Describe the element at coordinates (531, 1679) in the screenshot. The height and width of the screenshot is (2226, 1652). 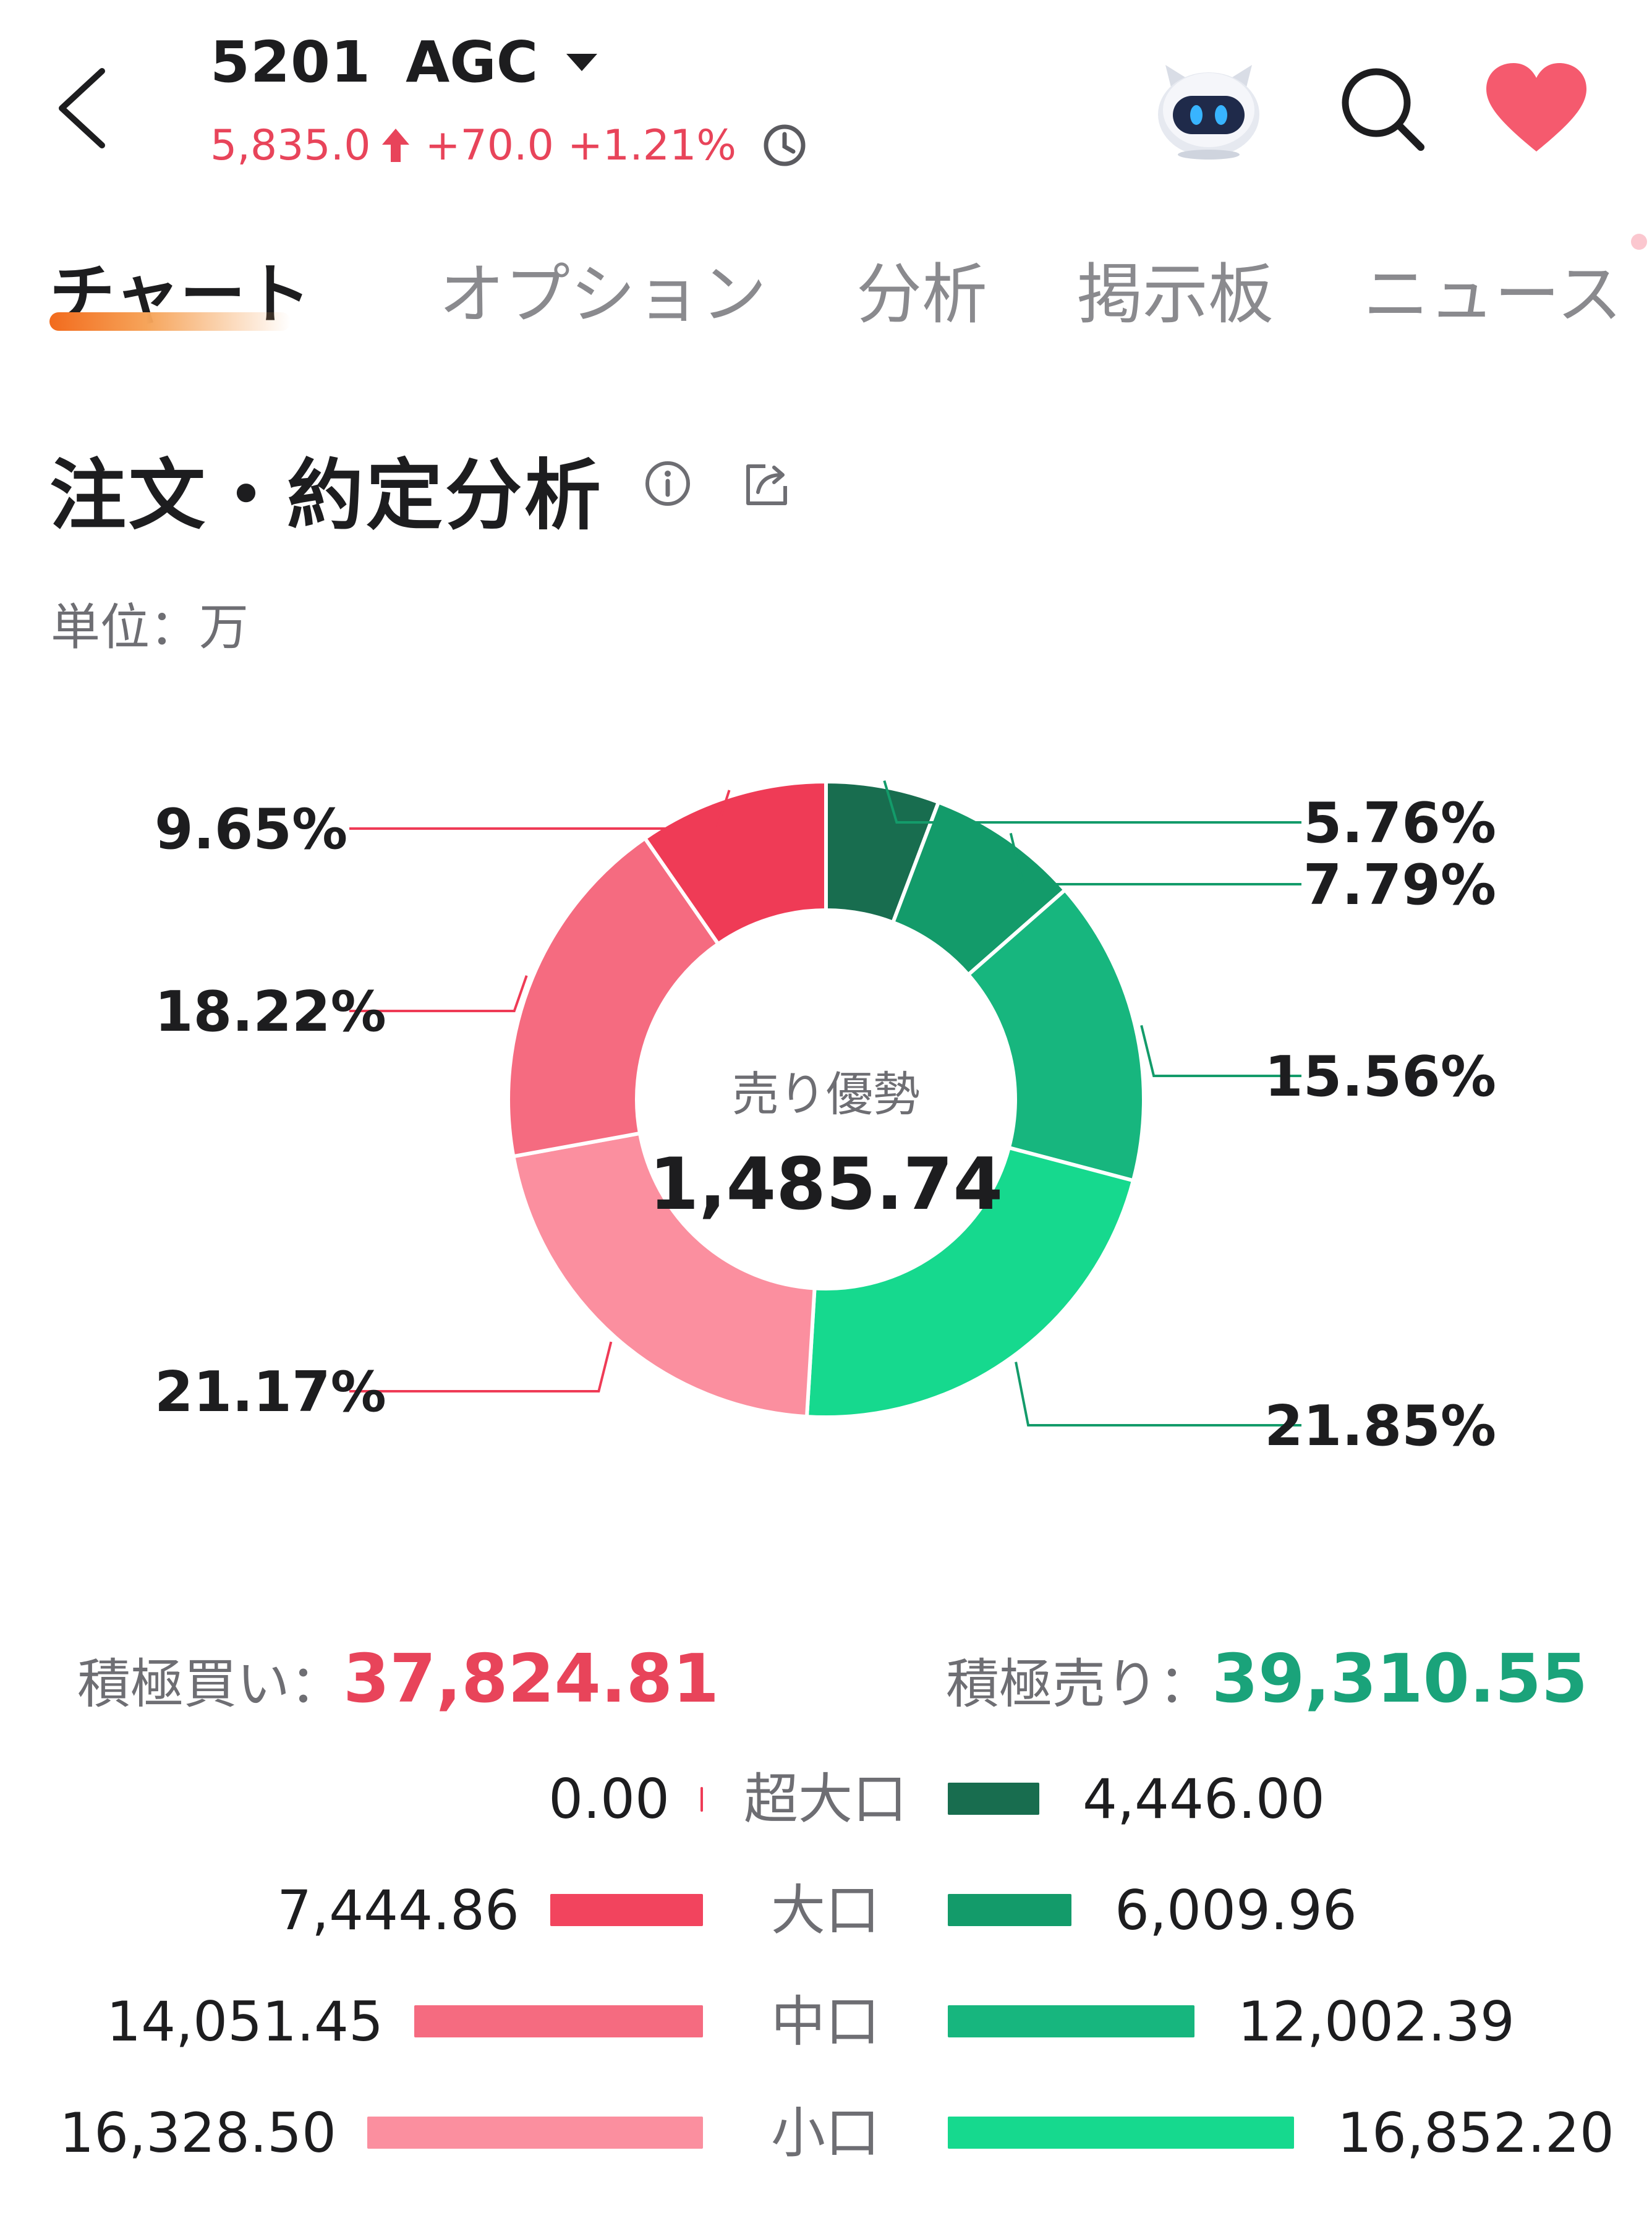
I see `active-buy-value: 37,824.81` at that location.